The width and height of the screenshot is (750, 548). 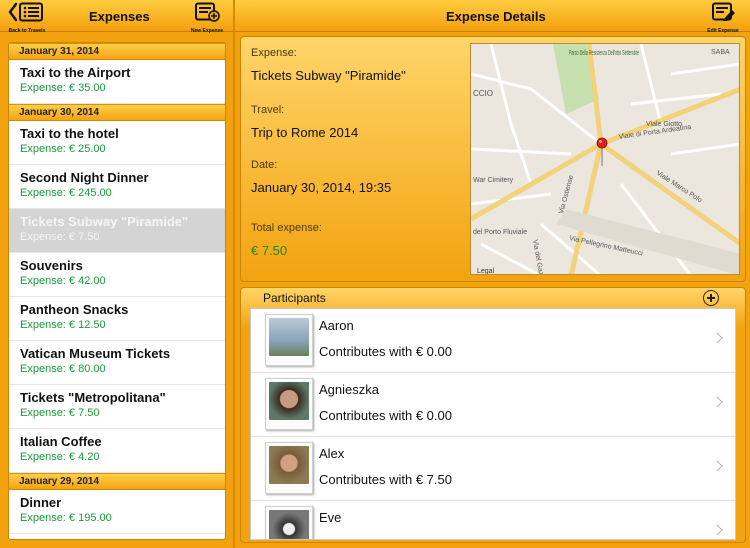 What do you see at coordinates (61, 441) in the screenshot?
I see `expense-title: Italian Coffee` at bounding box center [61, 441].